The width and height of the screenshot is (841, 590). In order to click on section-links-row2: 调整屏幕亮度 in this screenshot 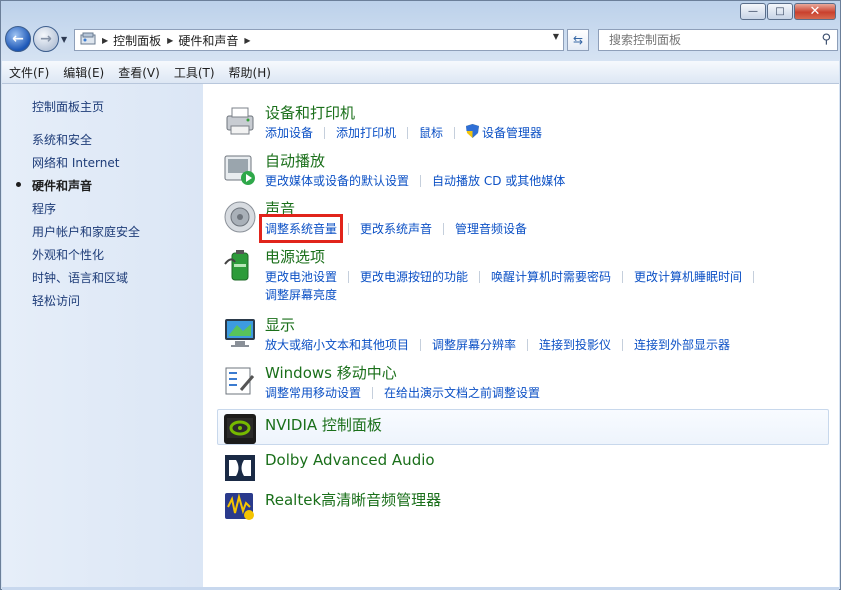, I will do `click(301, 294)`.